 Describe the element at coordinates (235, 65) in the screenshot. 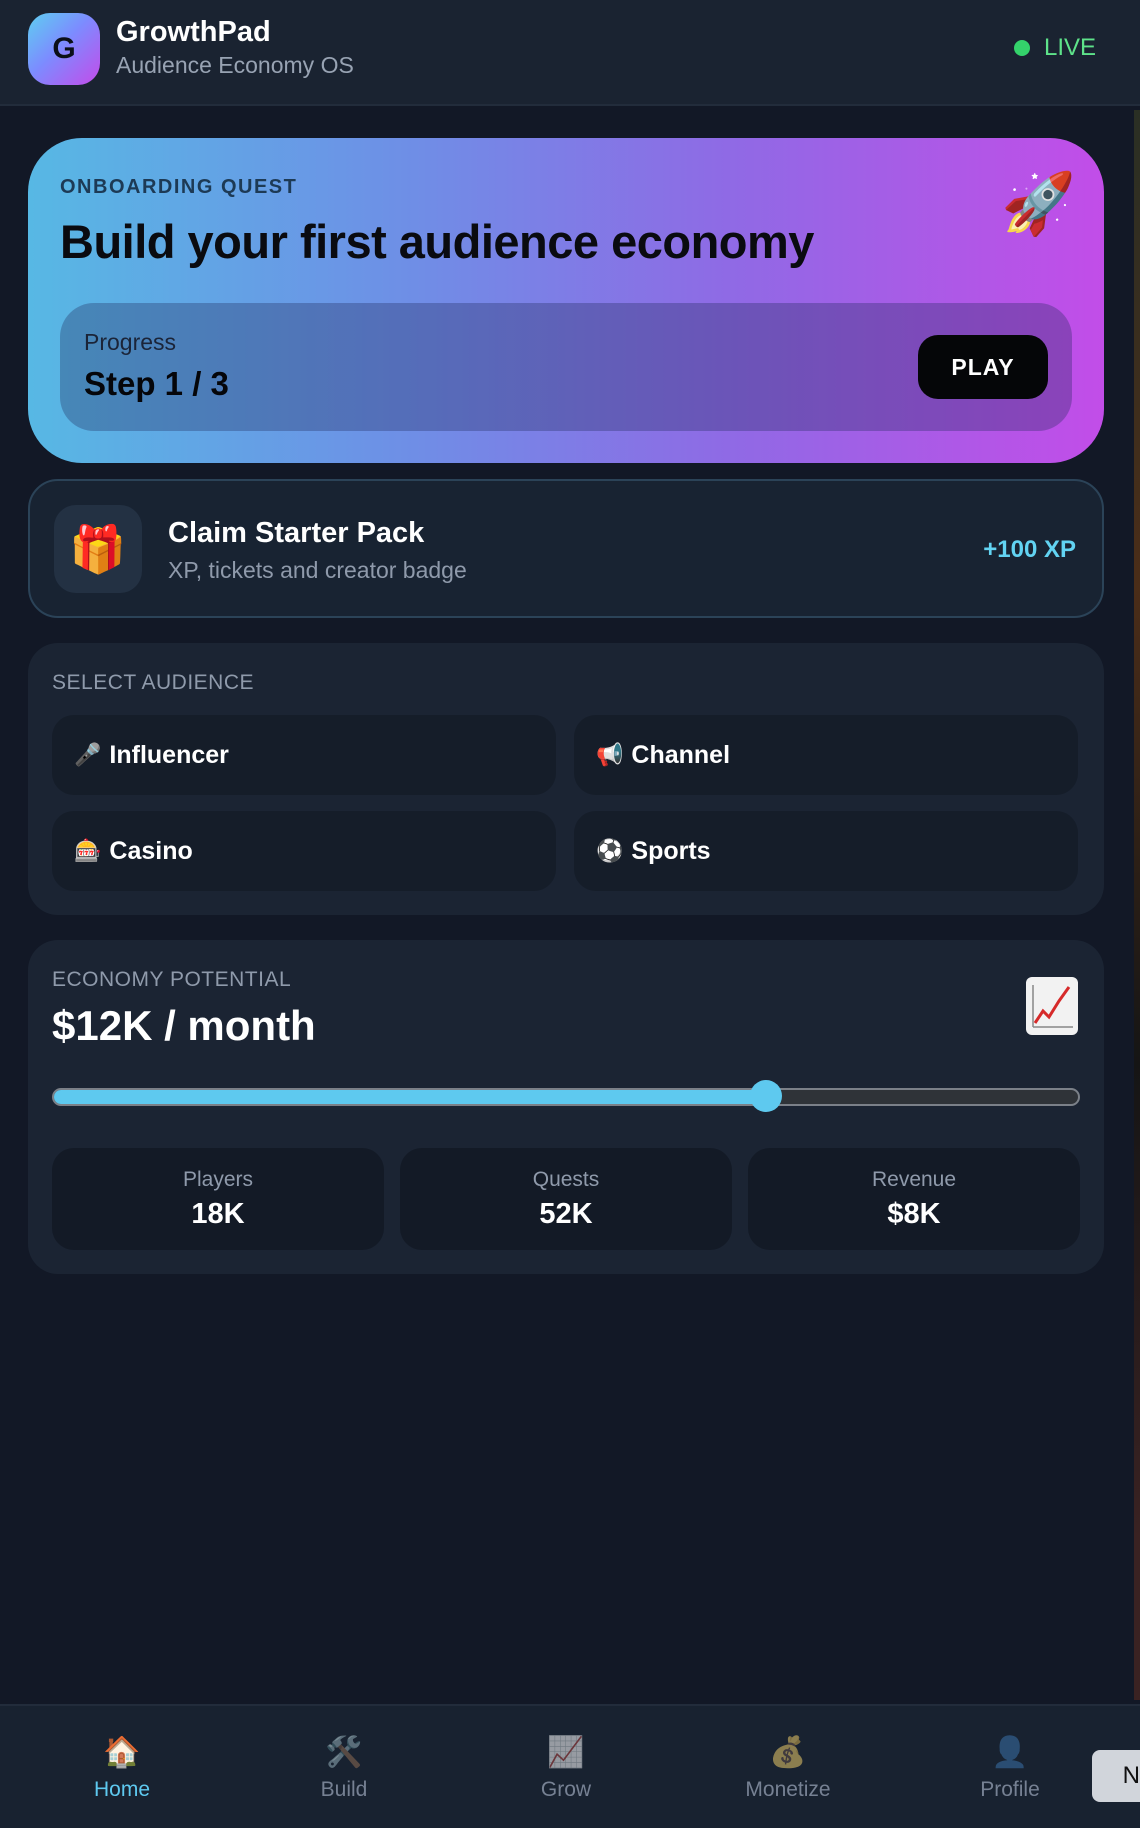

I see `app-subtitle: Audience Economy OS` at that location.